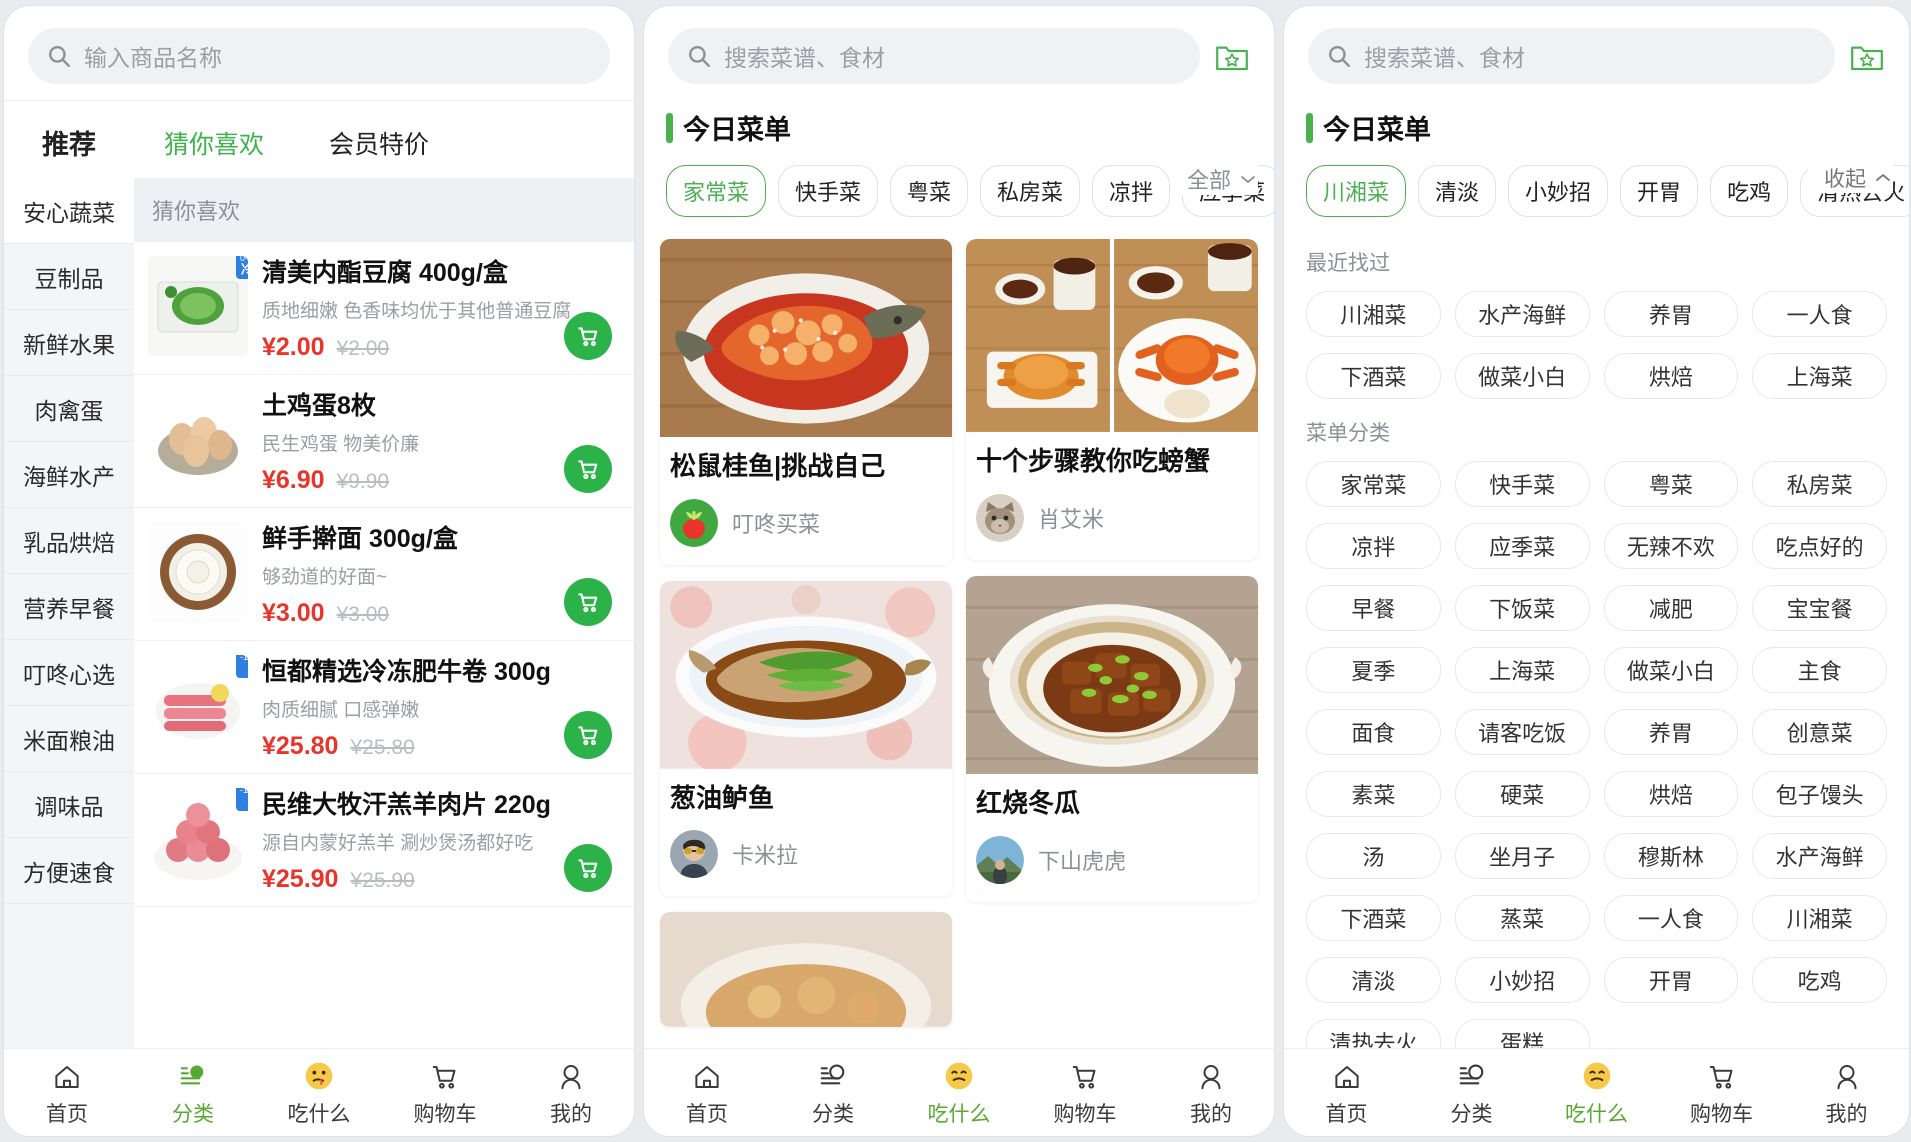  Describe the element at coordinates (1819, 546) in the screenshot. I see `category-tag-7: 吃点好的` at that location.